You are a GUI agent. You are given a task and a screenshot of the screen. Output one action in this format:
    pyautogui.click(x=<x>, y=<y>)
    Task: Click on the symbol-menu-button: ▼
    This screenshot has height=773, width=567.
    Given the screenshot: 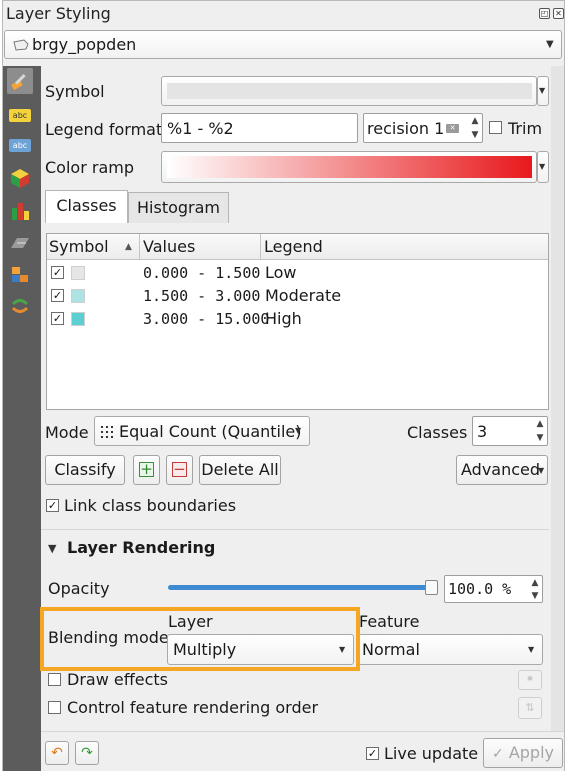 What is the action you would take?
    pyautogui.click(x=543, y=91)
    